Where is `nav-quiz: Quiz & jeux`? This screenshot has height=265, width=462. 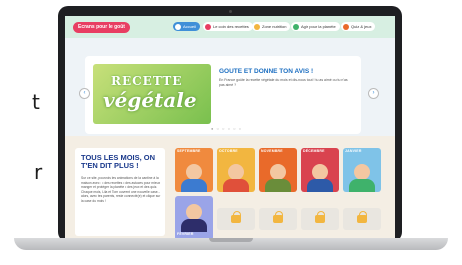
nav-quiz: Quiz & jeux is located at coordinates (358, 26).